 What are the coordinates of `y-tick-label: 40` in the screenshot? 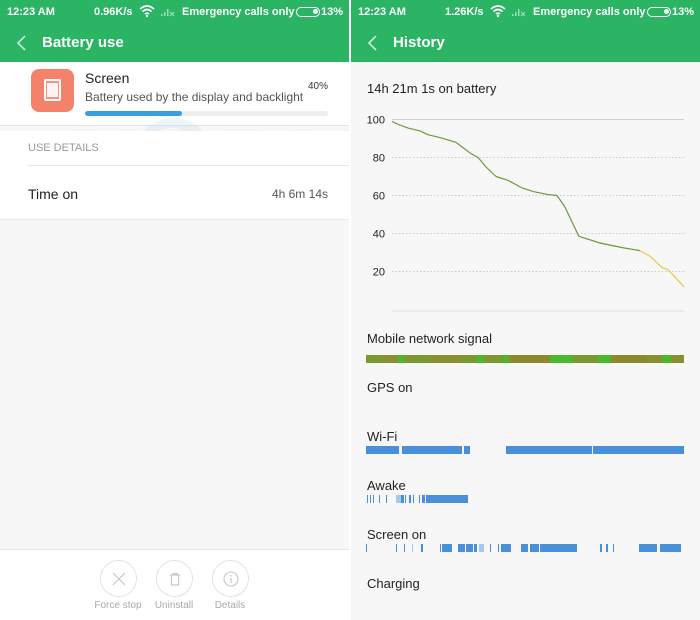 It's located at (379, 235).